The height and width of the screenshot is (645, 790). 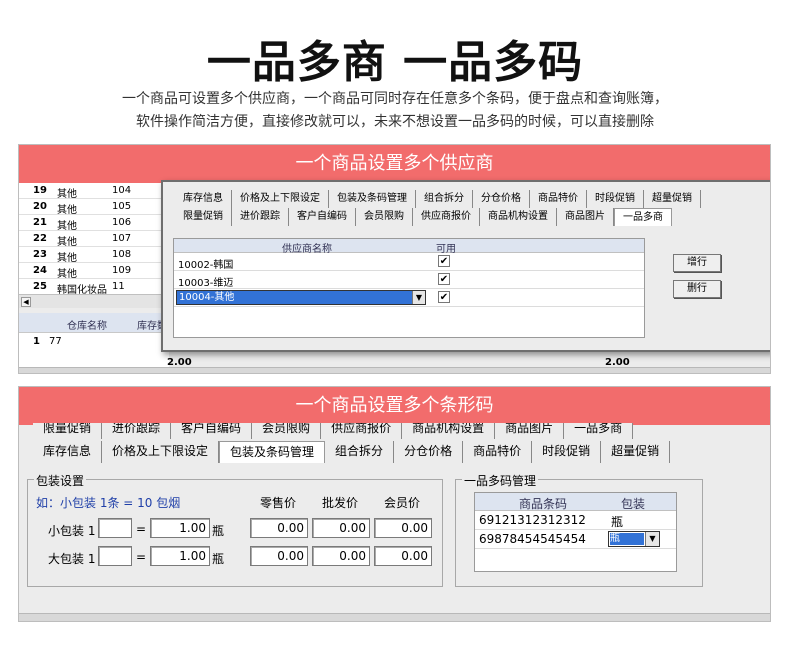 I want to click on row-number: 22, so click(x=40, y=238).